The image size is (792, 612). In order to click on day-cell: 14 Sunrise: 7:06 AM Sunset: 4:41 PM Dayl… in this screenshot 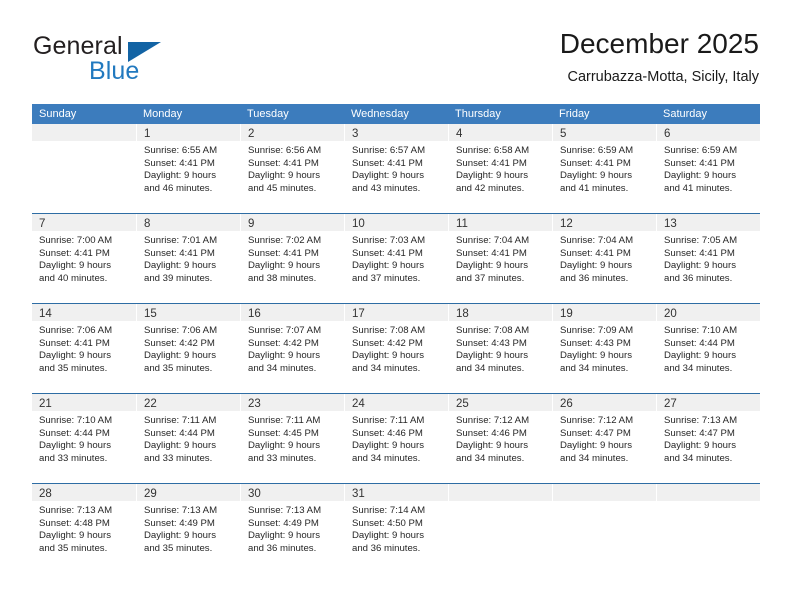, I will do `click(84, 348)`.